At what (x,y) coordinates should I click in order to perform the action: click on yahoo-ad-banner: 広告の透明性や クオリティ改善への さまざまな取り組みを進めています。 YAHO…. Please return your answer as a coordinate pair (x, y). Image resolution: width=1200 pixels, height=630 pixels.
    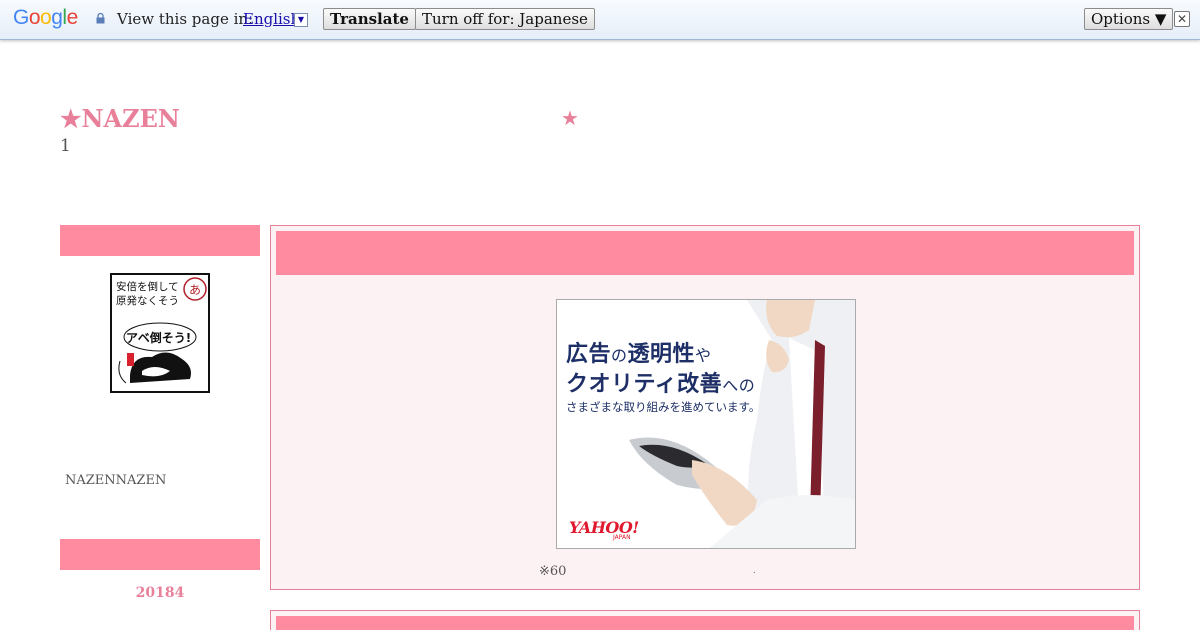
    Looking at the image, I should click on (706, 424).